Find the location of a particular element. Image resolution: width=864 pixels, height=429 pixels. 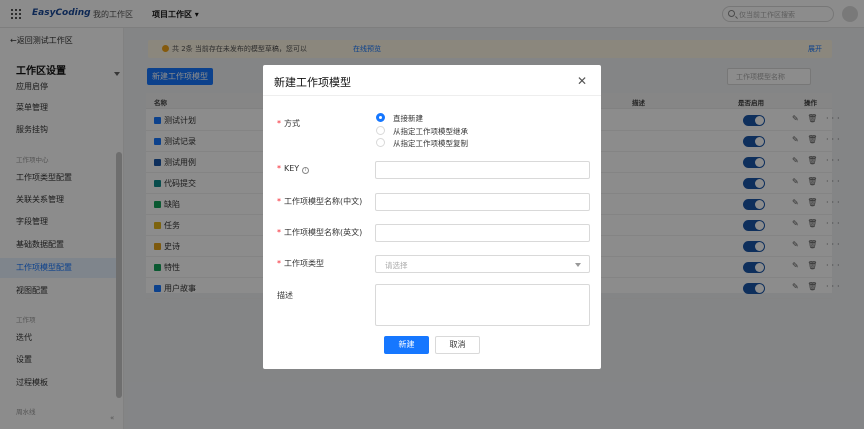

dialog-divider is located at coordinates (432, 95).